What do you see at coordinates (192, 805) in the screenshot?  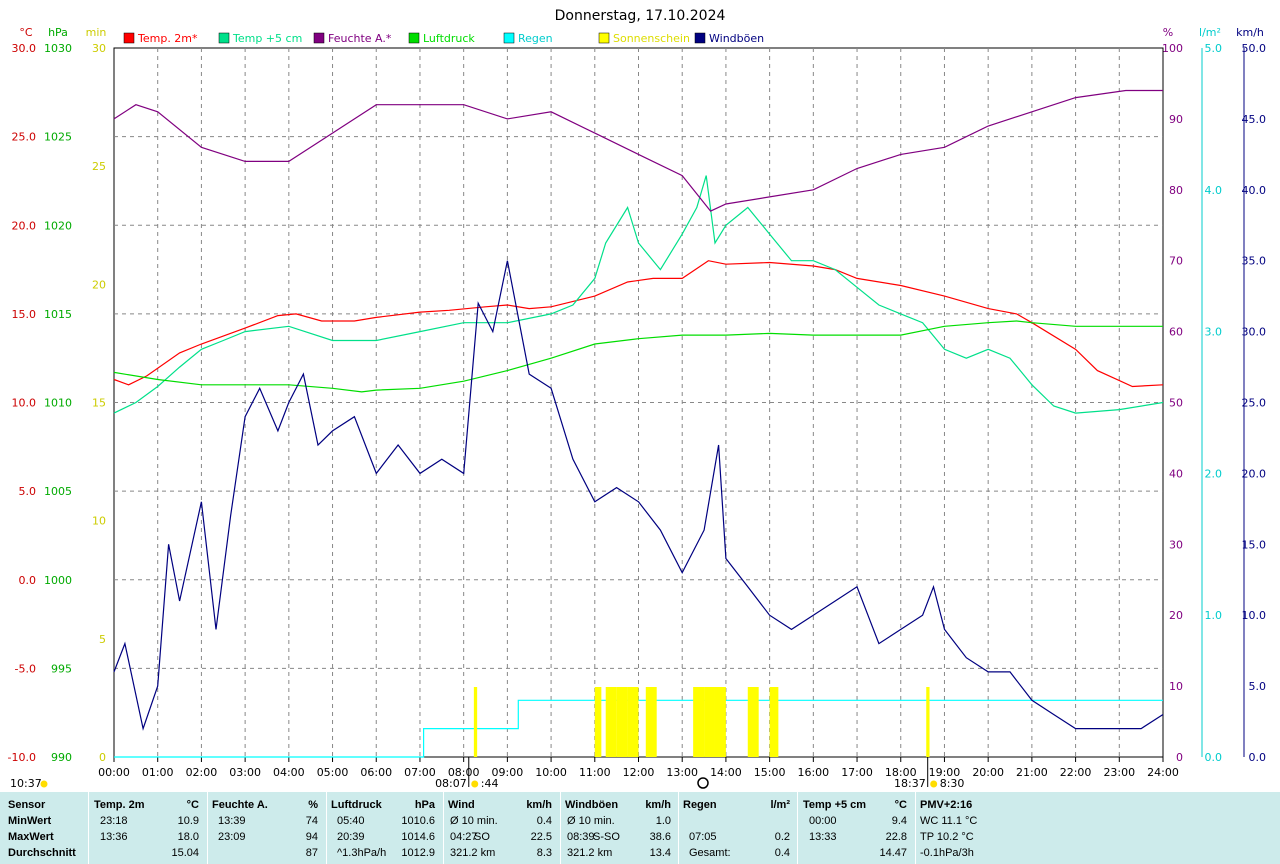 I see `stats-header-unit: °C` at bounding box center [192, 805].